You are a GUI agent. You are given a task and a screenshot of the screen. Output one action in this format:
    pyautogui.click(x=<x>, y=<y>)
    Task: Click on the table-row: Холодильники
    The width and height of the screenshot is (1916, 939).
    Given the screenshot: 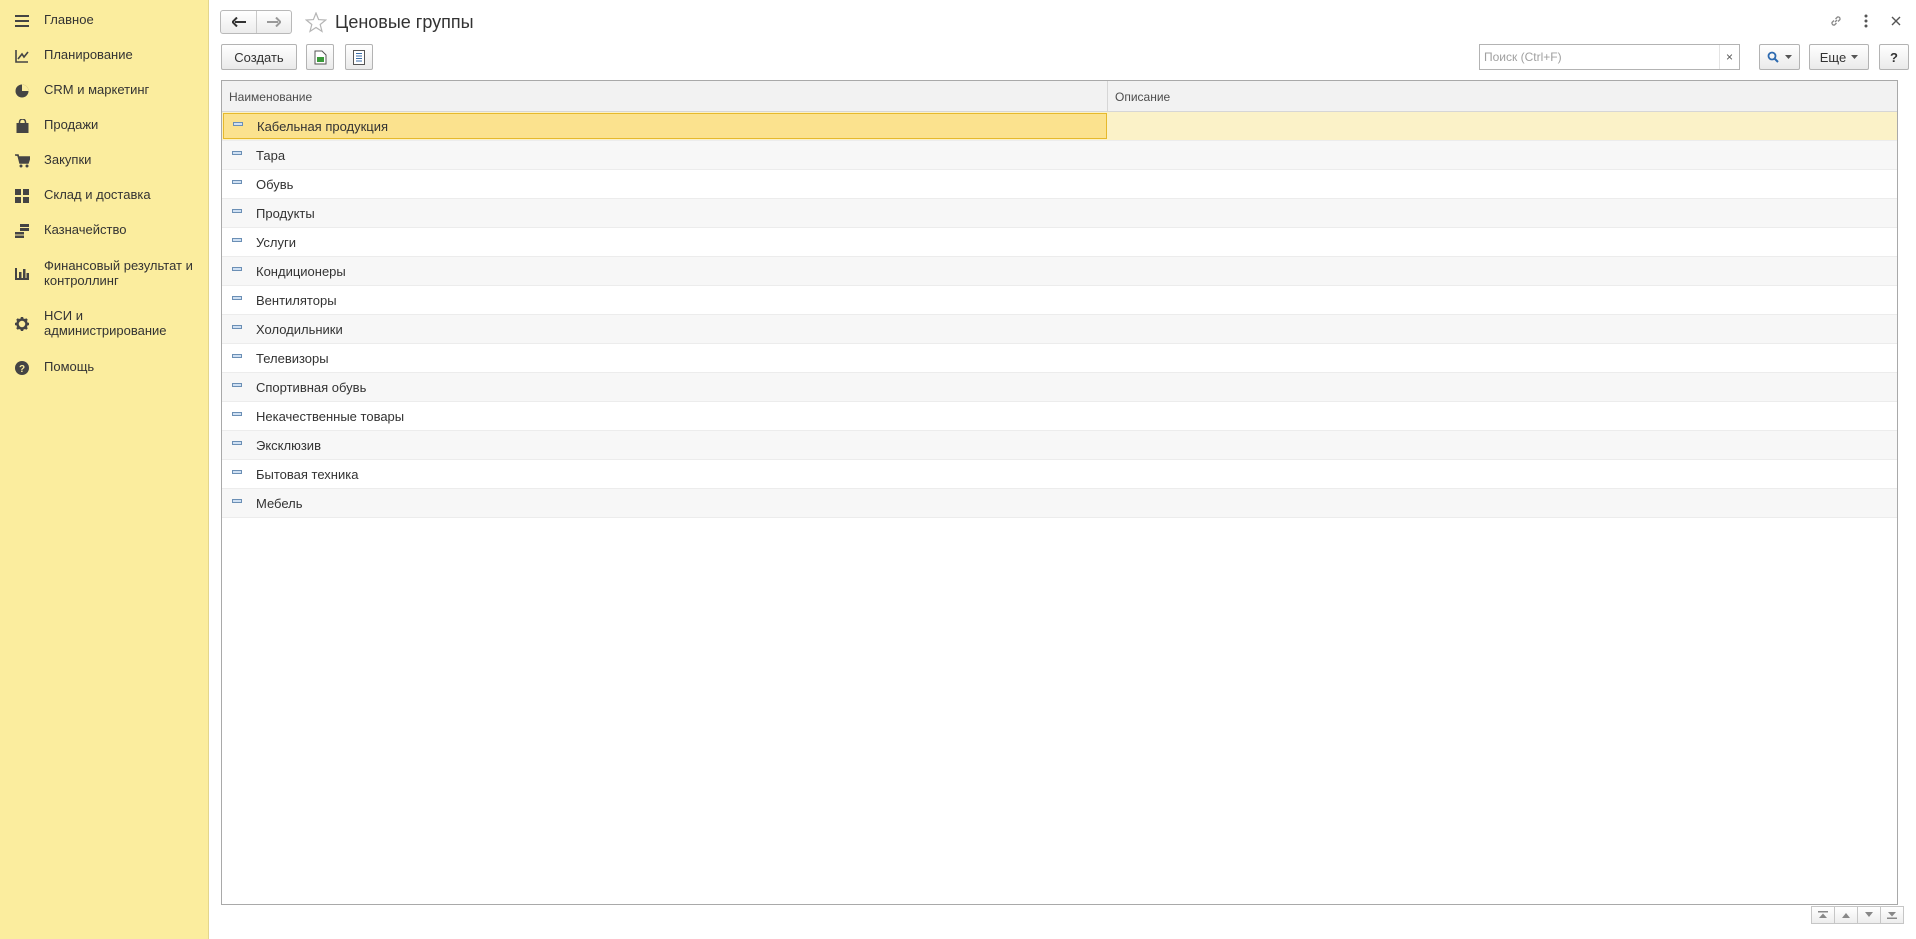 What is the action you would take?
    pyautogui.click(x=1059, y=329)
    